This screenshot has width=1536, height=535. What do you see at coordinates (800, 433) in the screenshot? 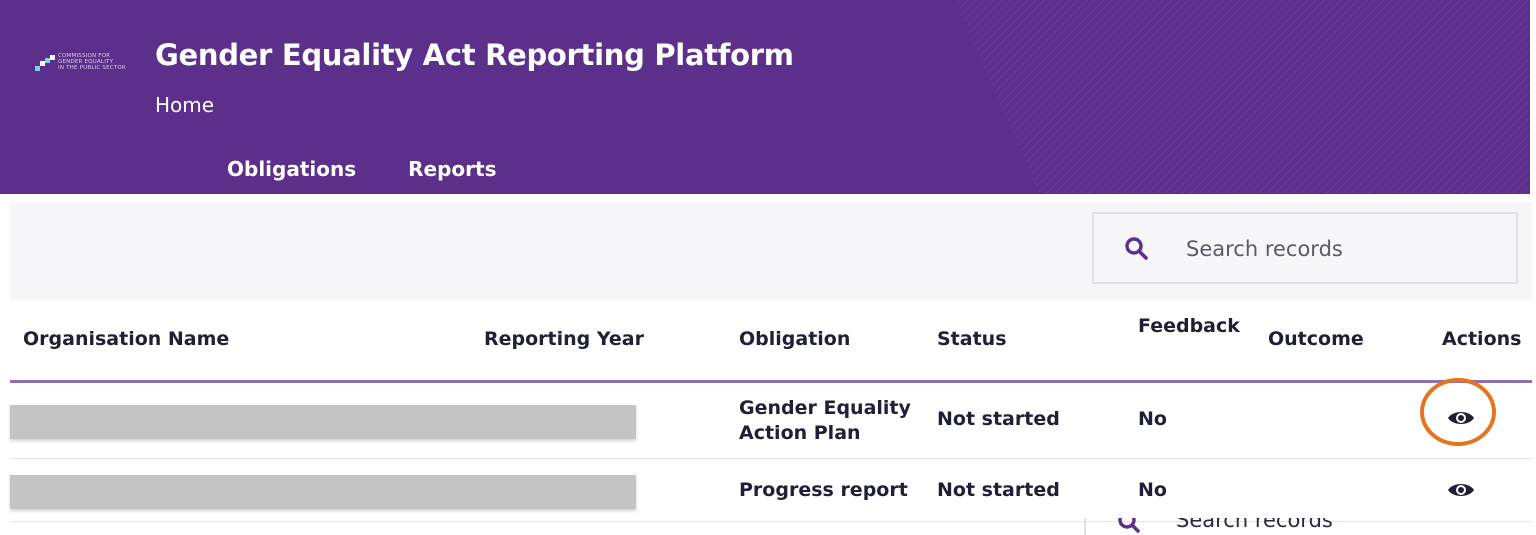
I see `obligation-text-line: Action Plan` at bounding box center [800, 433].